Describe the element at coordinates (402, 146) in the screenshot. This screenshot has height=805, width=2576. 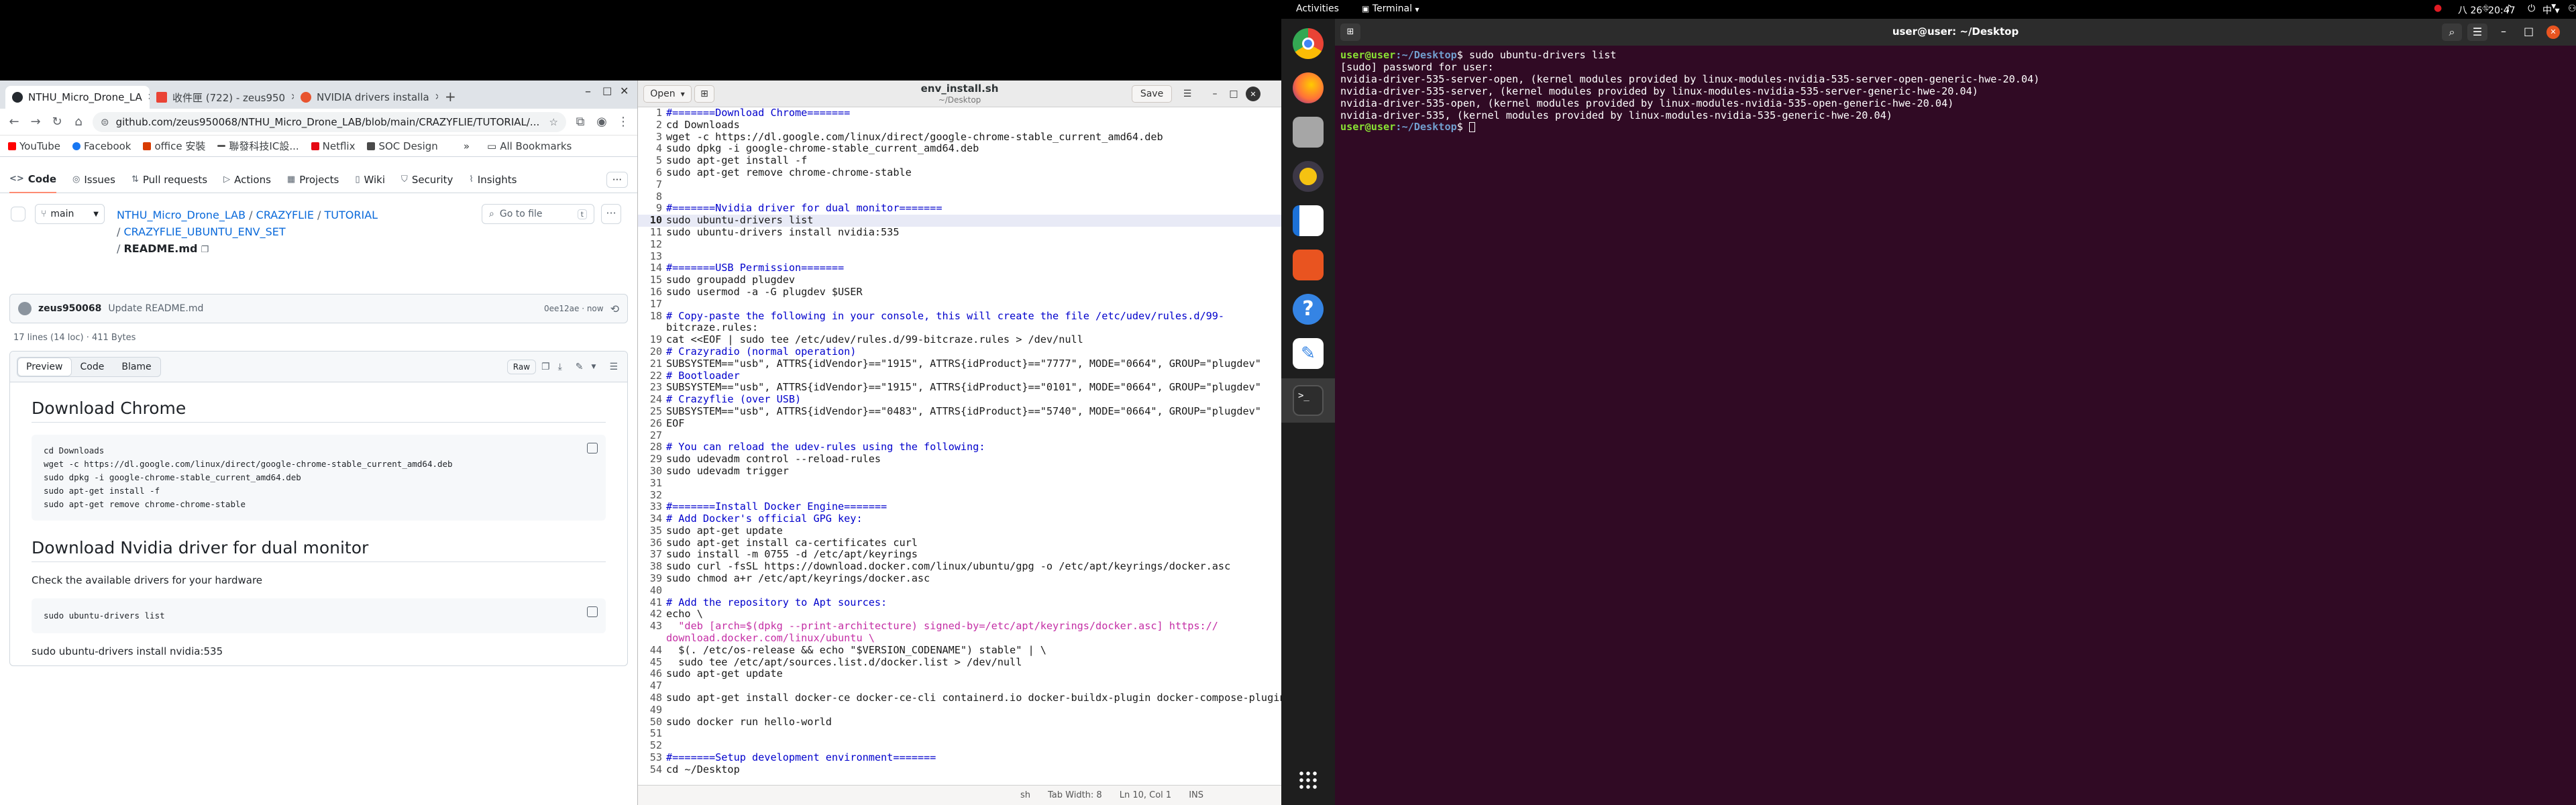
I see `bookmark-soc-design: SOC Design` at that location.